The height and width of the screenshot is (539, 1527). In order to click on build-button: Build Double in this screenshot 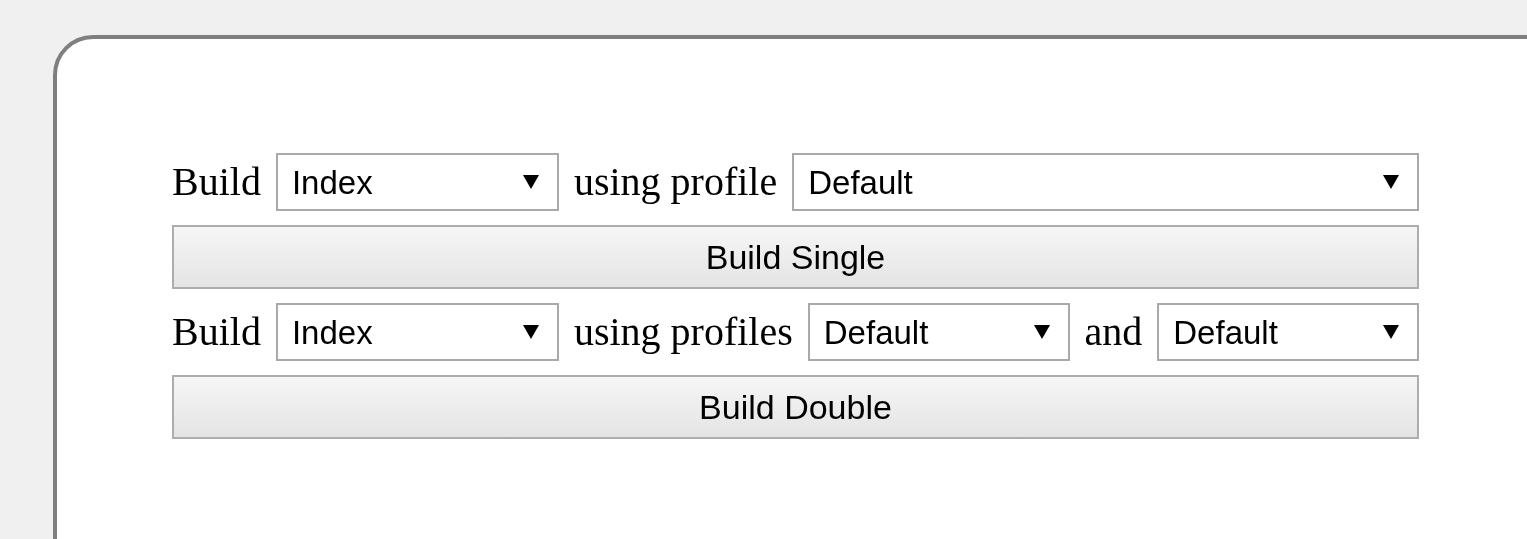, I will do `click(795, 407)`.